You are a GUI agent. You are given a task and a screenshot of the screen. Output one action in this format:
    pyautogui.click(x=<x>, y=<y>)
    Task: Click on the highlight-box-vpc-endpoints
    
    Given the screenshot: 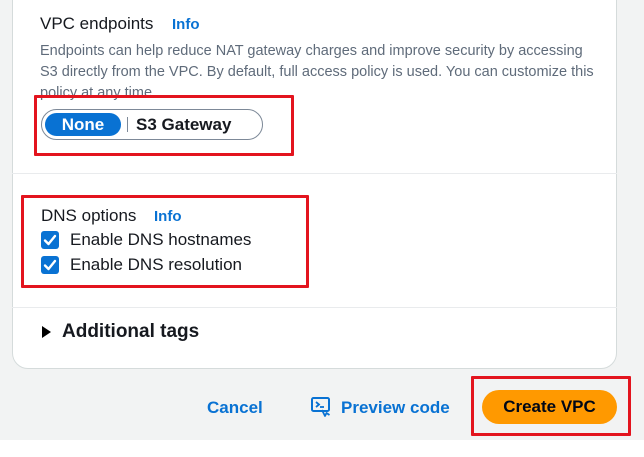 What is the action you would take?
    pyautogui.click(x=164, y=125)
    